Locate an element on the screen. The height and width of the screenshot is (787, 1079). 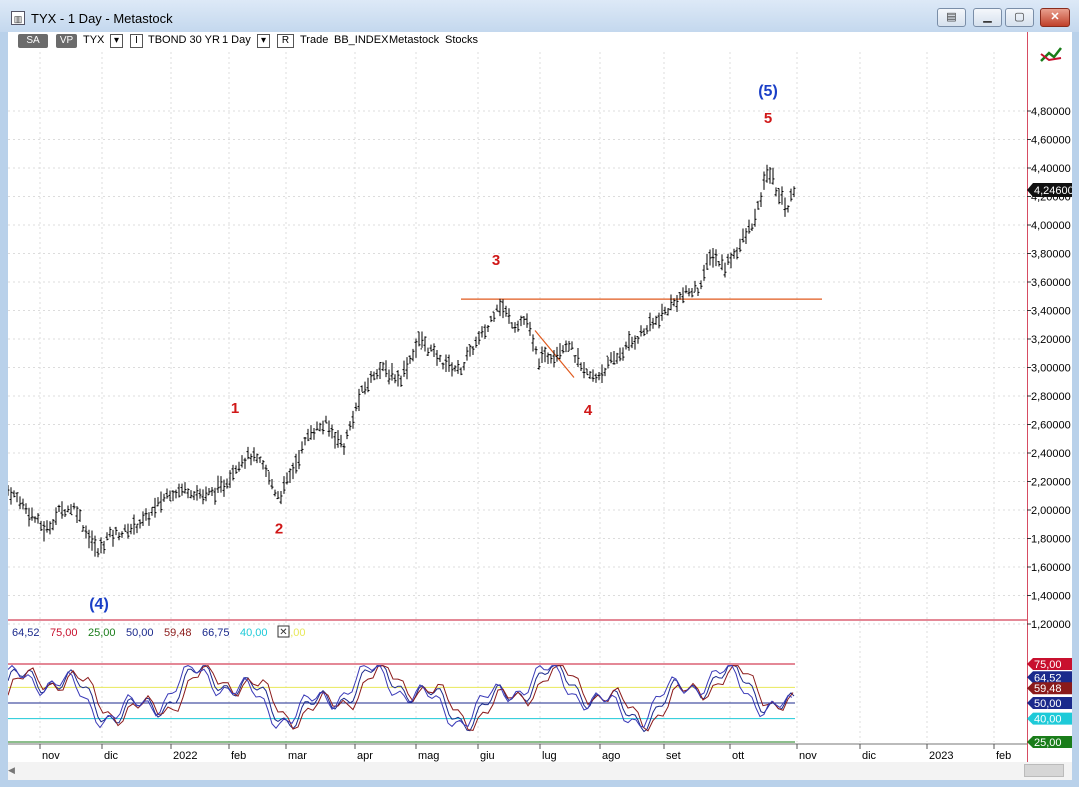
indicator-value: 66,75 is located at coordinates (216, 633).